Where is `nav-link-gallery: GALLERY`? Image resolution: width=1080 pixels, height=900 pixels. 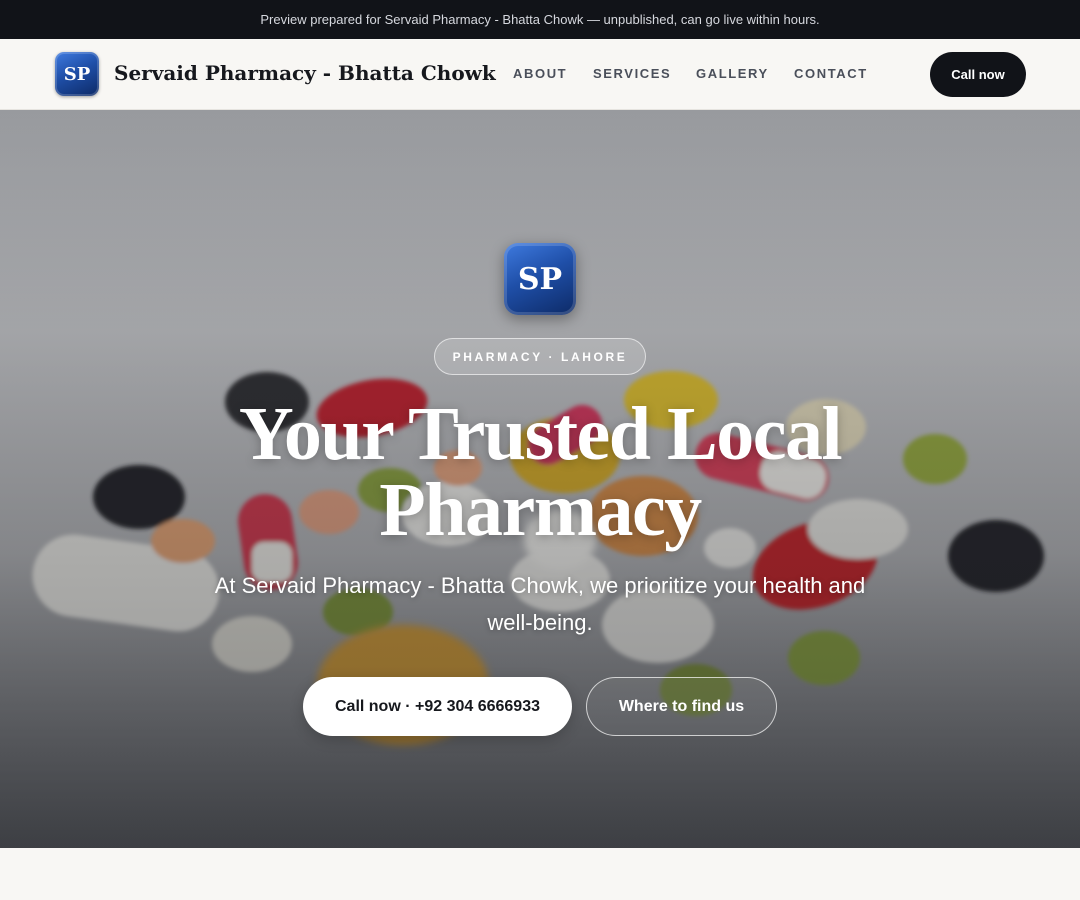
nav-link-gallery: GALLERY is located at coordinates (732, 73).